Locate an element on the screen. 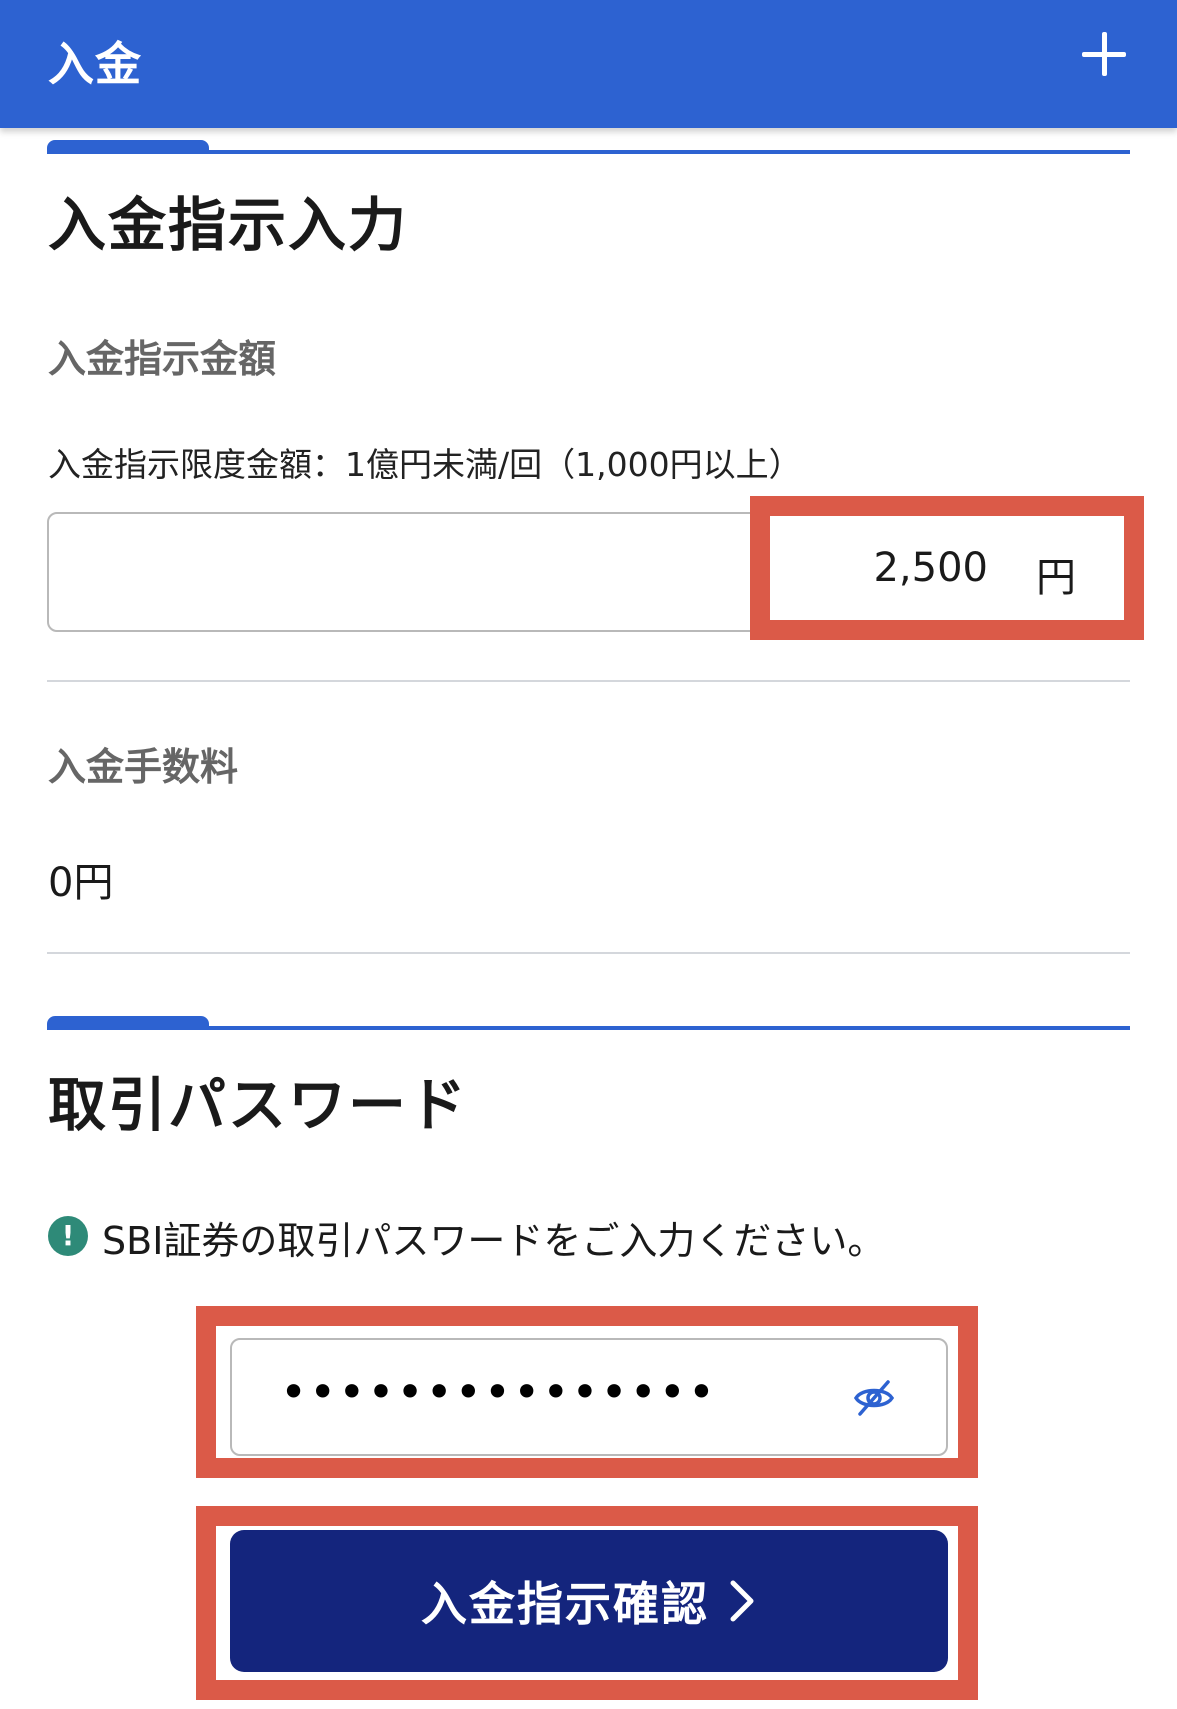 The width and height of the screenshot is (1177, 1709). fee-label: 入金手数料 is located at coordinates (143, 767).